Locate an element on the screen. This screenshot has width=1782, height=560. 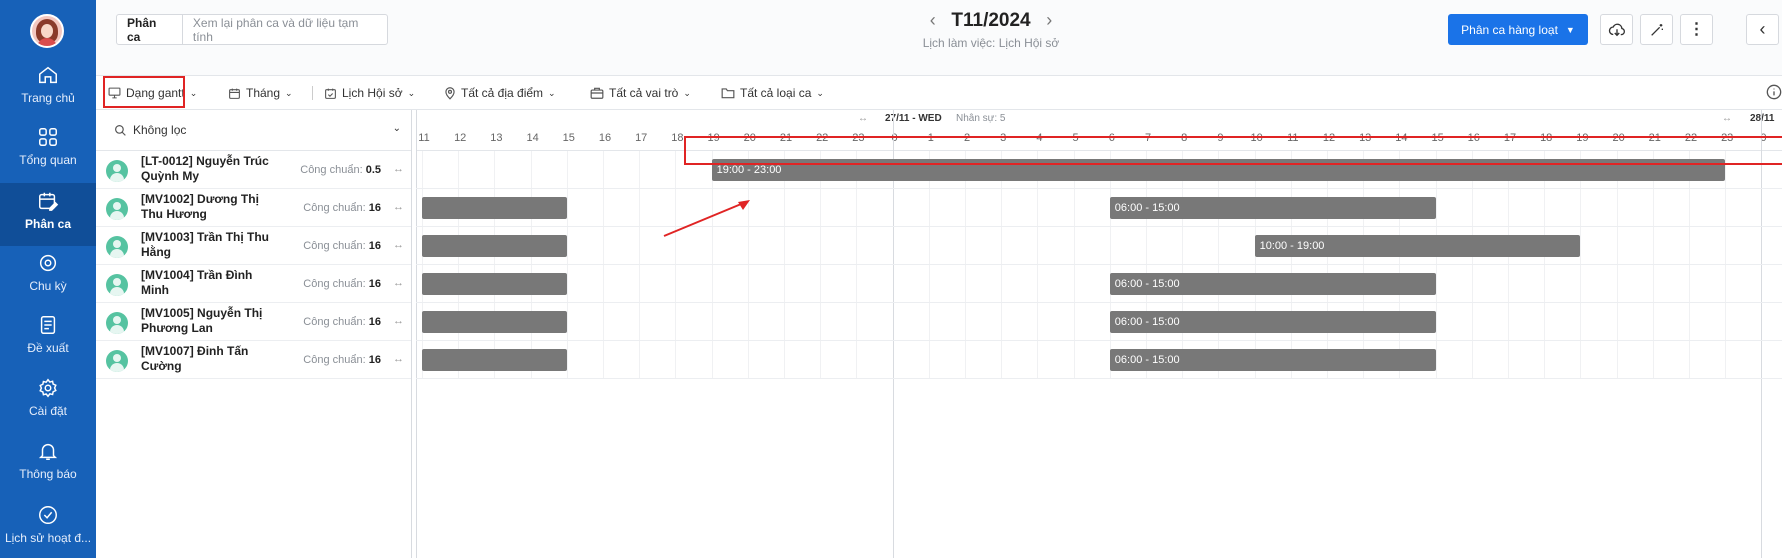
user-avatar is located at coordinates (47, 31).